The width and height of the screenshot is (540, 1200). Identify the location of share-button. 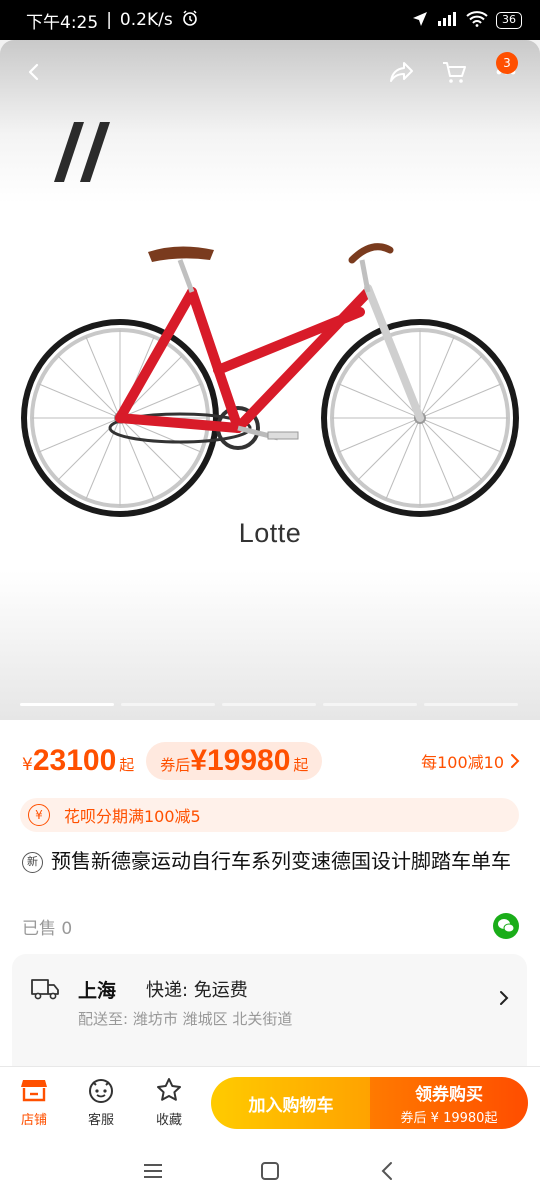
(402, 72).